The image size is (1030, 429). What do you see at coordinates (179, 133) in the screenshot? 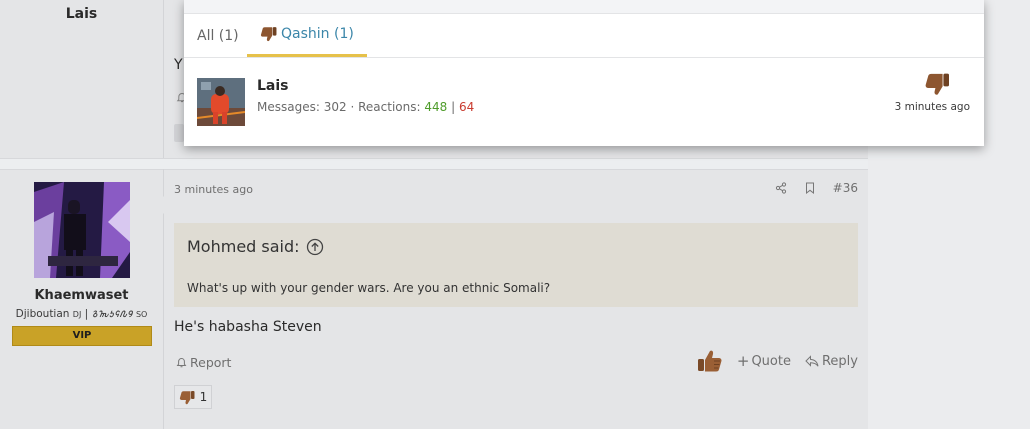
I see `previous-post-reaction-chip` at bounding box center [179, 133].